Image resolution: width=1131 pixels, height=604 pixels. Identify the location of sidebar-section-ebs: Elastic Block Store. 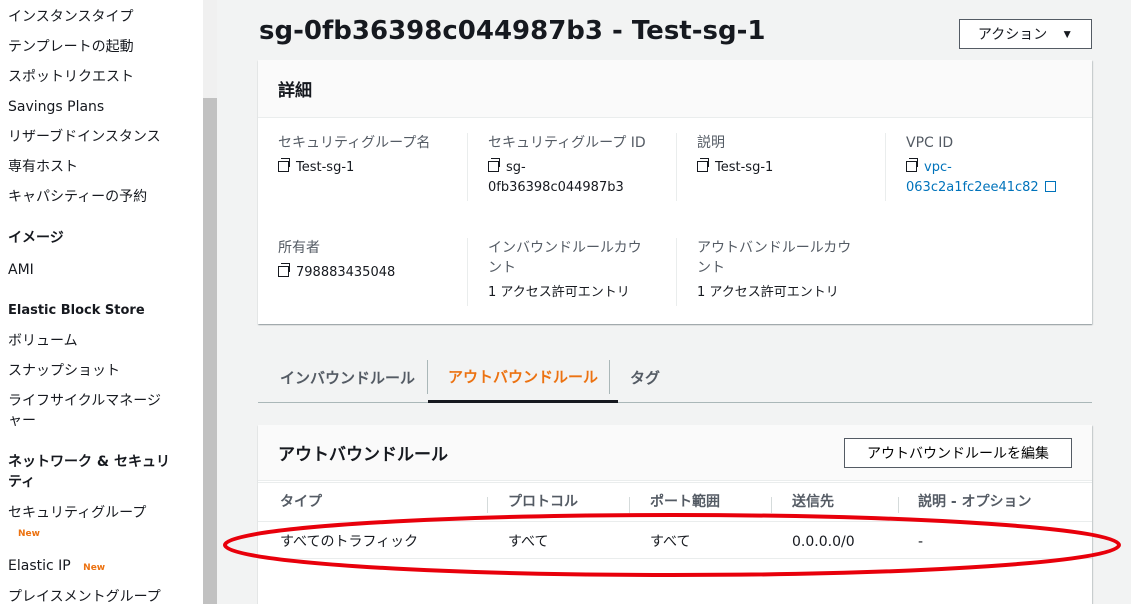
(76, 310).